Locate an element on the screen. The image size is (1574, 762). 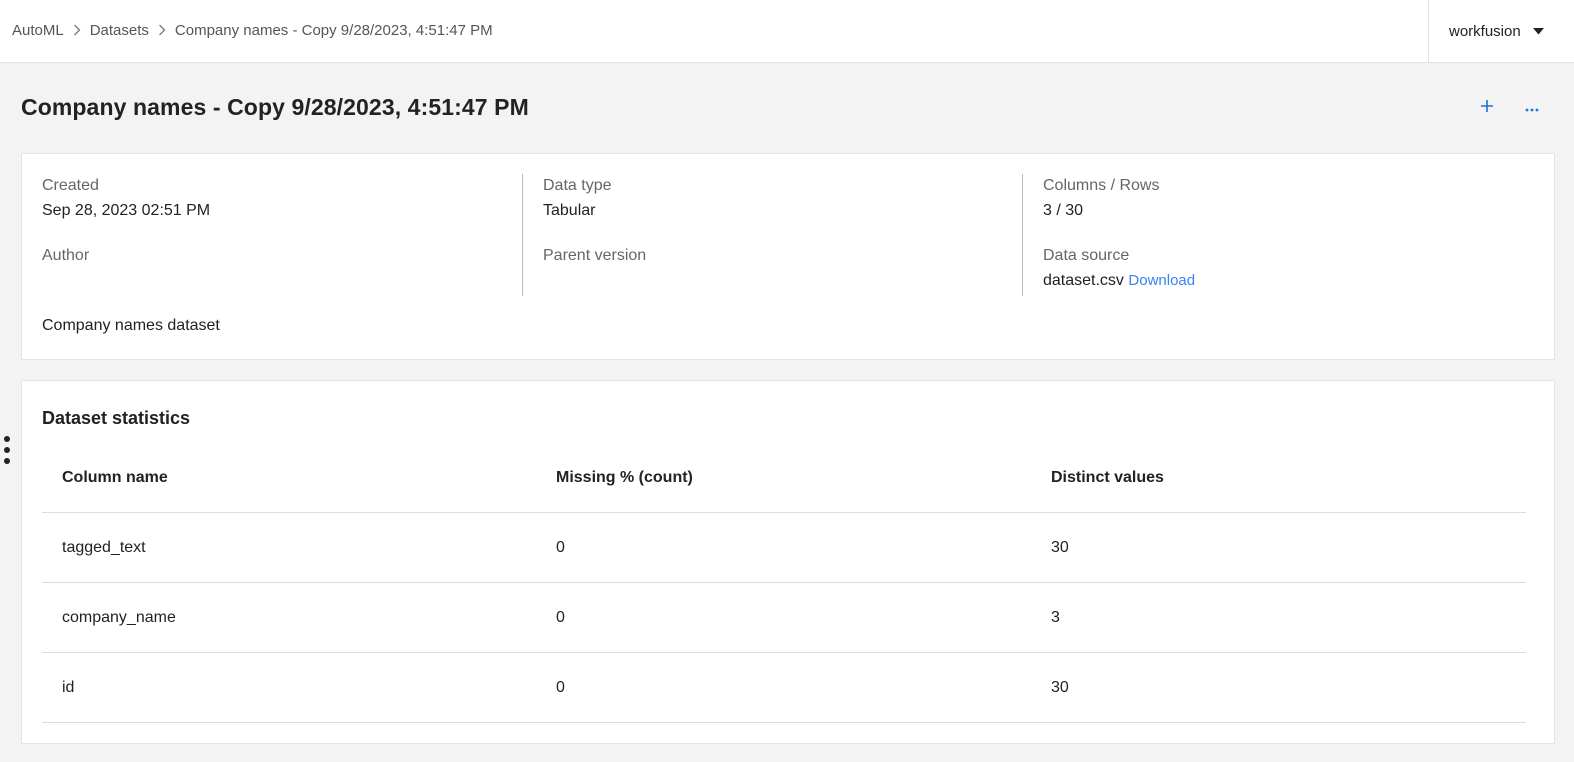
columns-rows-label: Columns / Rows is located at coordinates (1101, 185).